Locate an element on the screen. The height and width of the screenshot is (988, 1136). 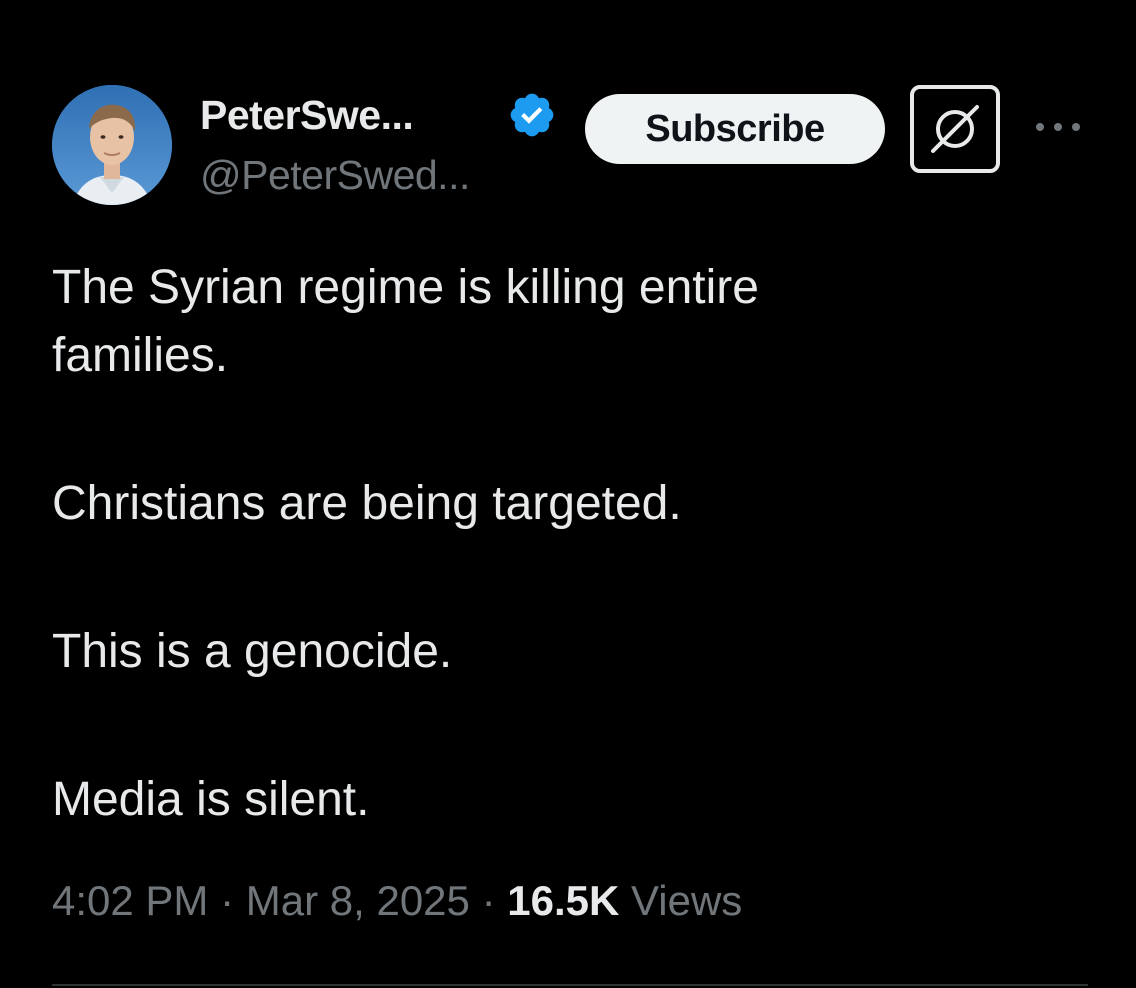
tweet-date: Mar 8, 2025 is located at coordinates (358, 900).